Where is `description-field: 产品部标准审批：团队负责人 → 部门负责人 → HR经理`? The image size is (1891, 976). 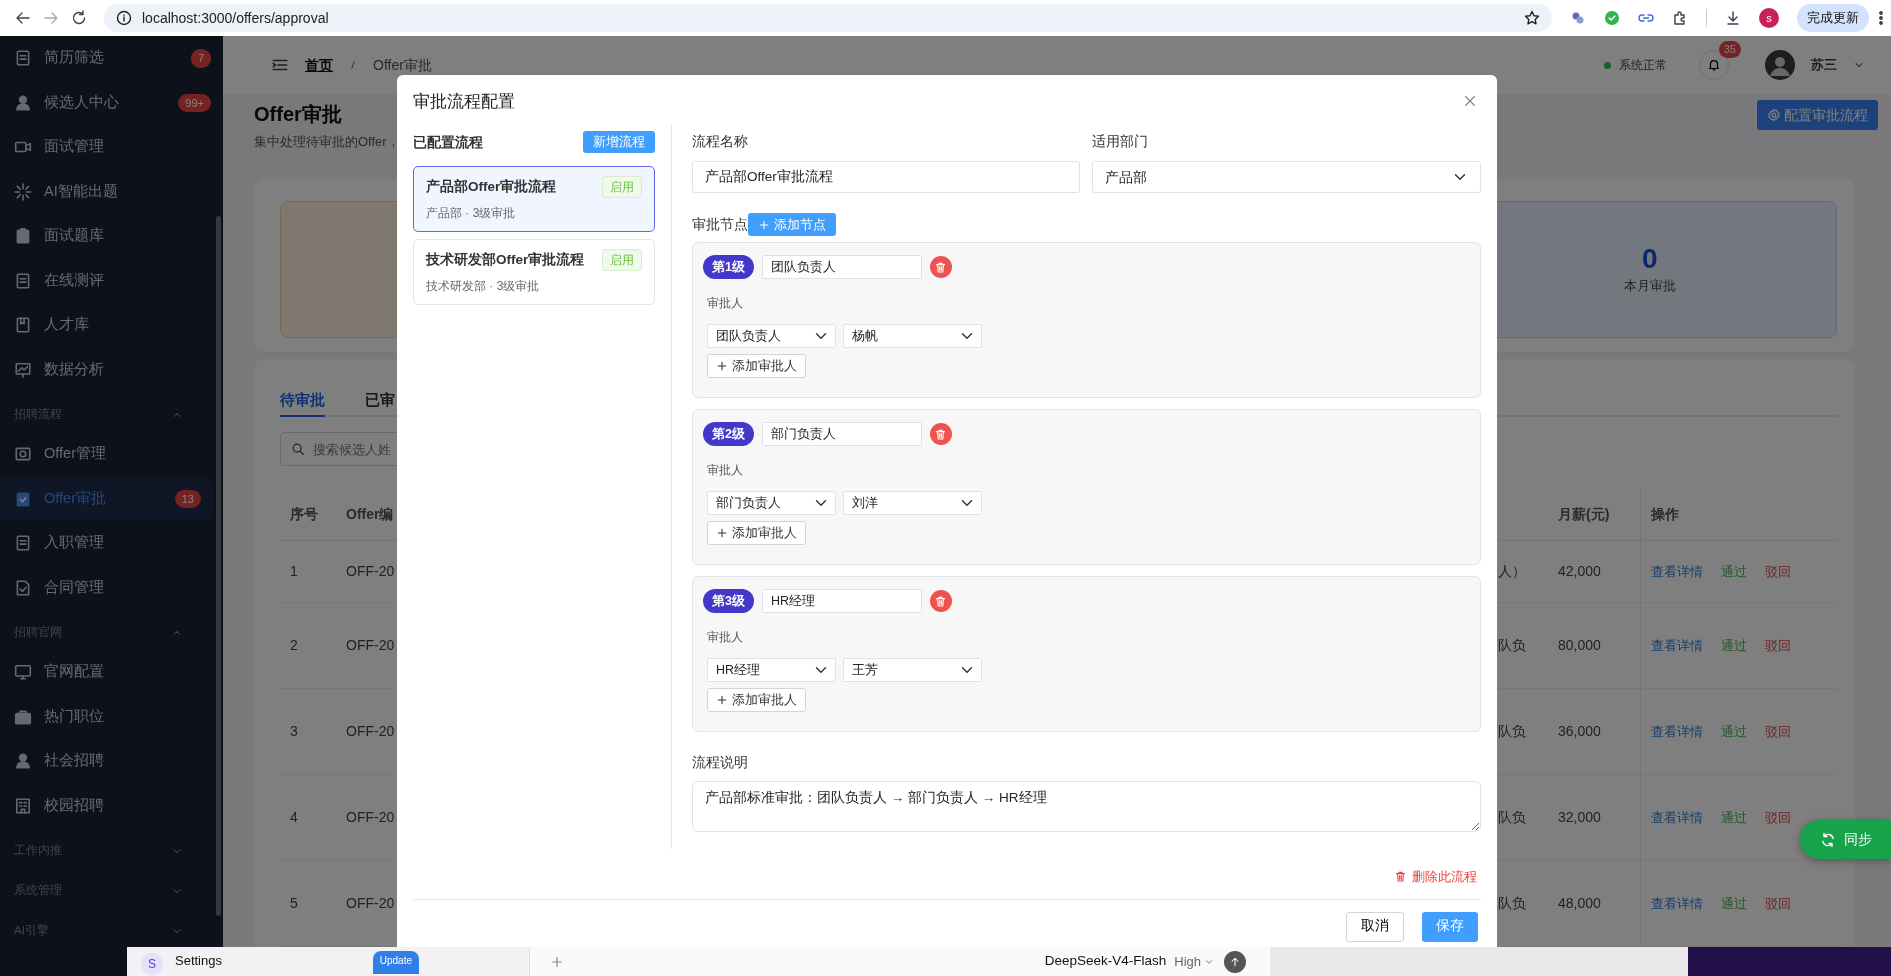 description-field: 产品部标准审批：团队负责人 → 部门负责人 → HR经理 is located at coordinates (1086, 806).